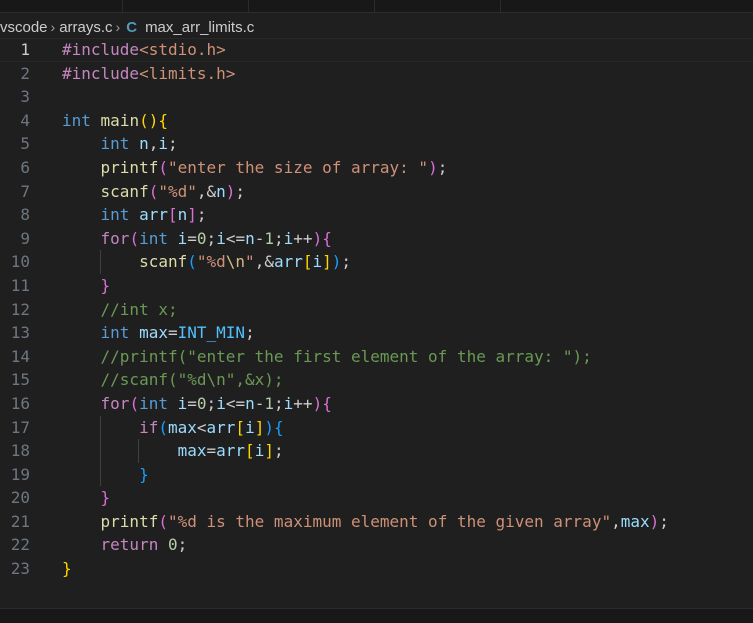 This screenshot has height=623, width=753. I want to click on code-text: if(max<arr[i]){, so click(173, 428).